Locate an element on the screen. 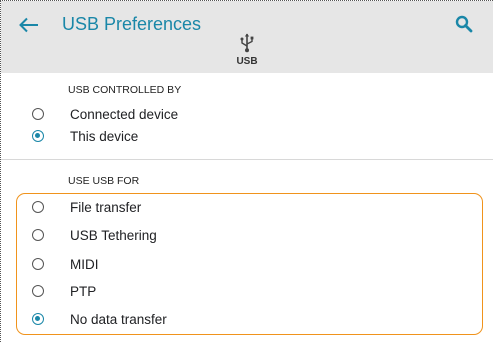 The image size is (493, 342). search-icon is located at coordinates (464, 24).